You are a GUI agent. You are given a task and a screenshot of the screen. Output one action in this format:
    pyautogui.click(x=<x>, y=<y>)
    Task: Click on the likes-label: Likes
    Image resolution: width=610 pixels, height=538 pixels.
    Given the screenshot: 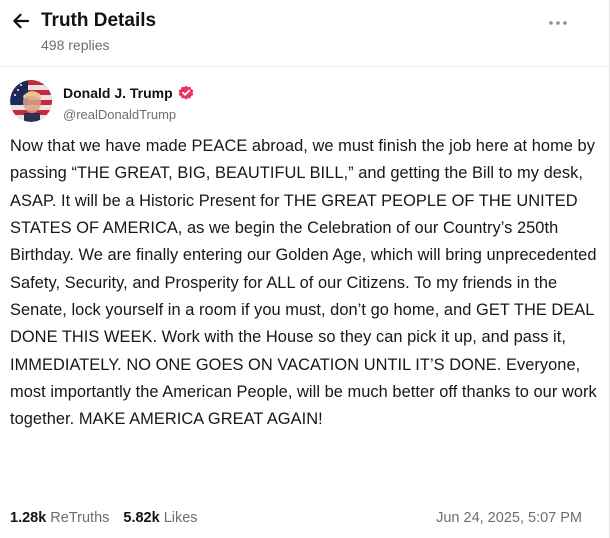 What is the action you would take?
    pyautogui.click(x=180, y=518)
    